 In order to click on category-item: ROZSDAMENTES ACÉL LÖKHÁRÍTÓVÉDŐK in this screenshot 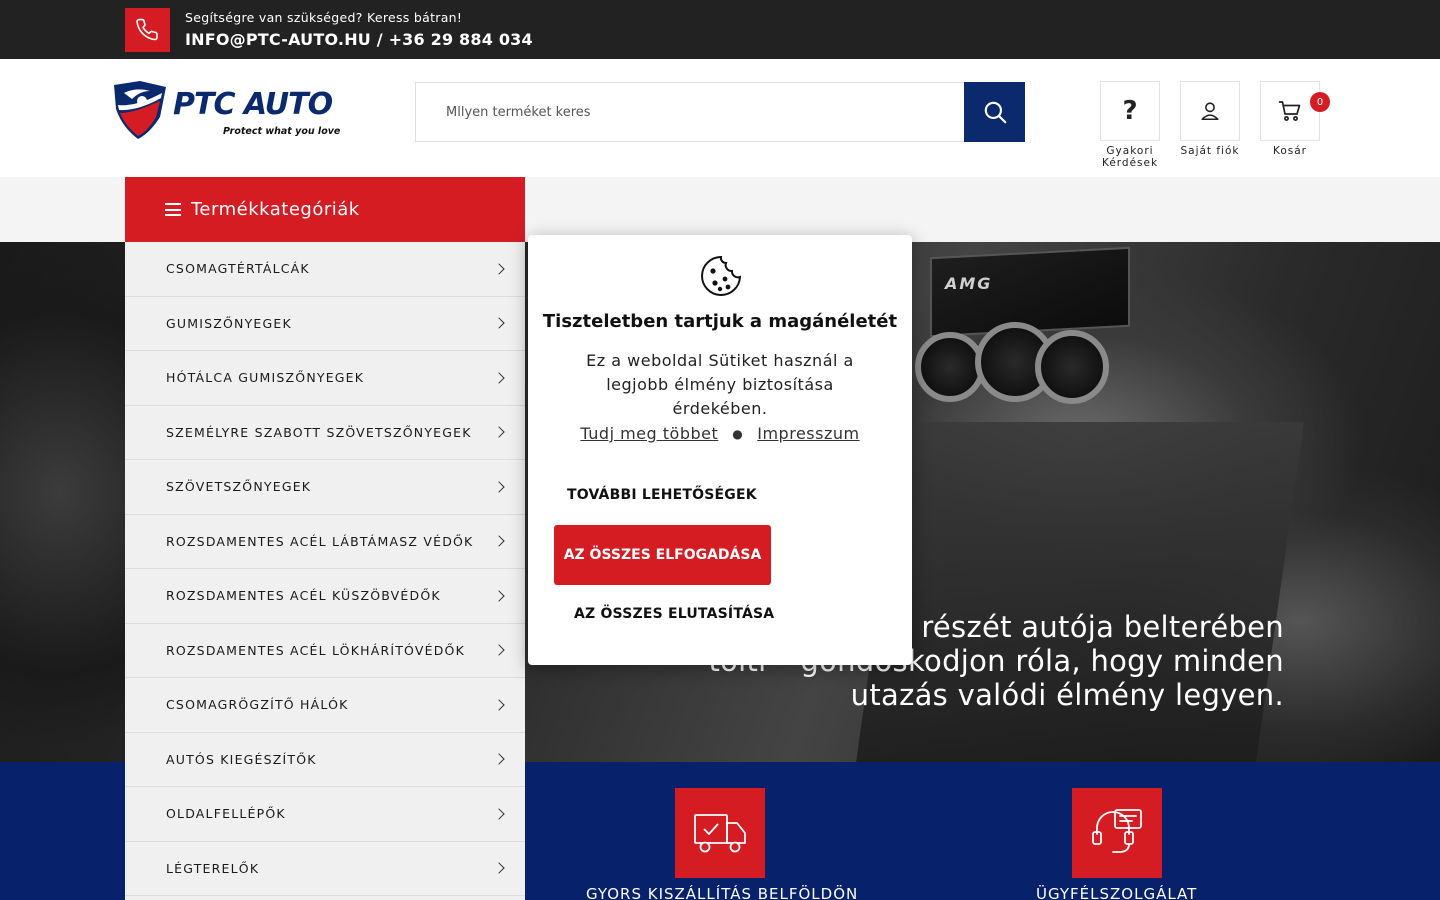, I will do `click(325, 651)`.